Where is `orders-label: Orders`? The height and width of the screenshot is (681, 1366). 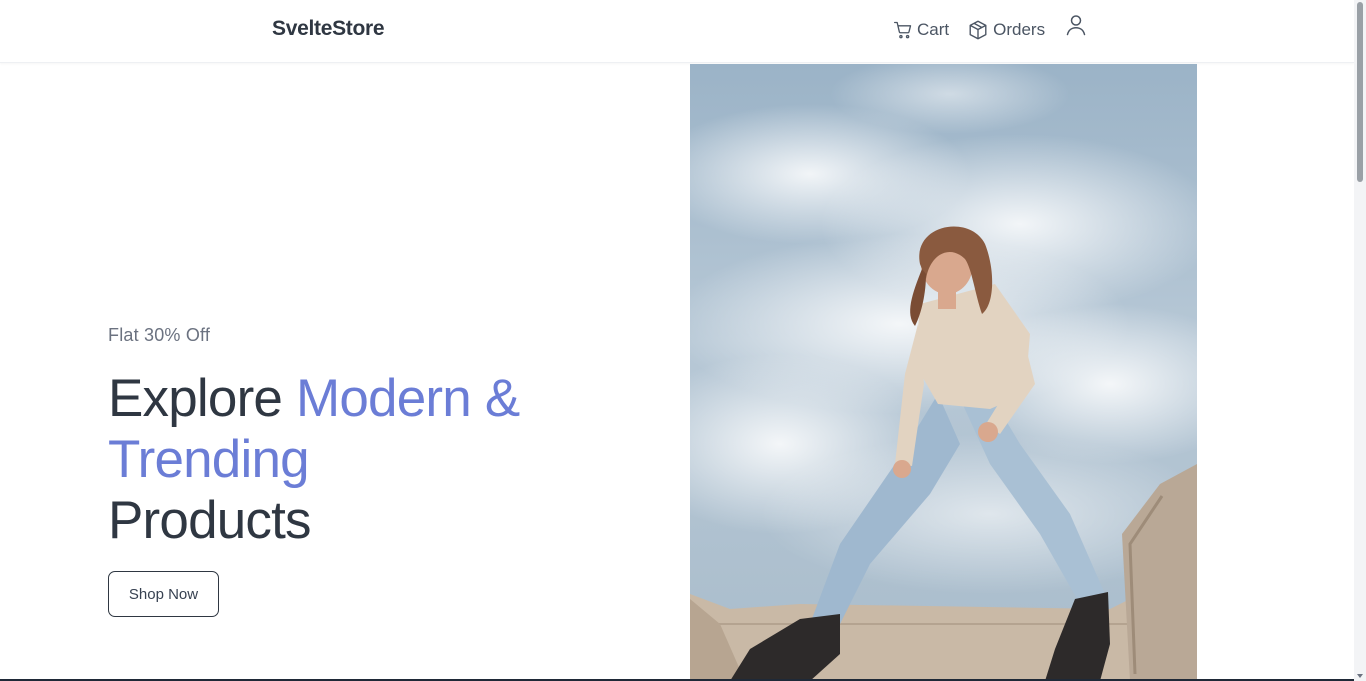
orders-label: Orders is located at coordinates (1019, 29).